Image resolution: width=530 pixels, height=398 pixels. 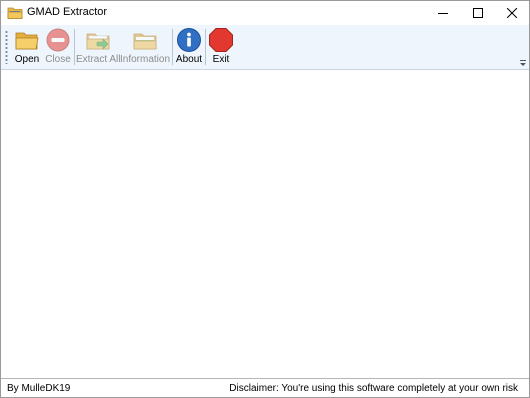 I want to click on close-window-button, so click(x=512, y=13).